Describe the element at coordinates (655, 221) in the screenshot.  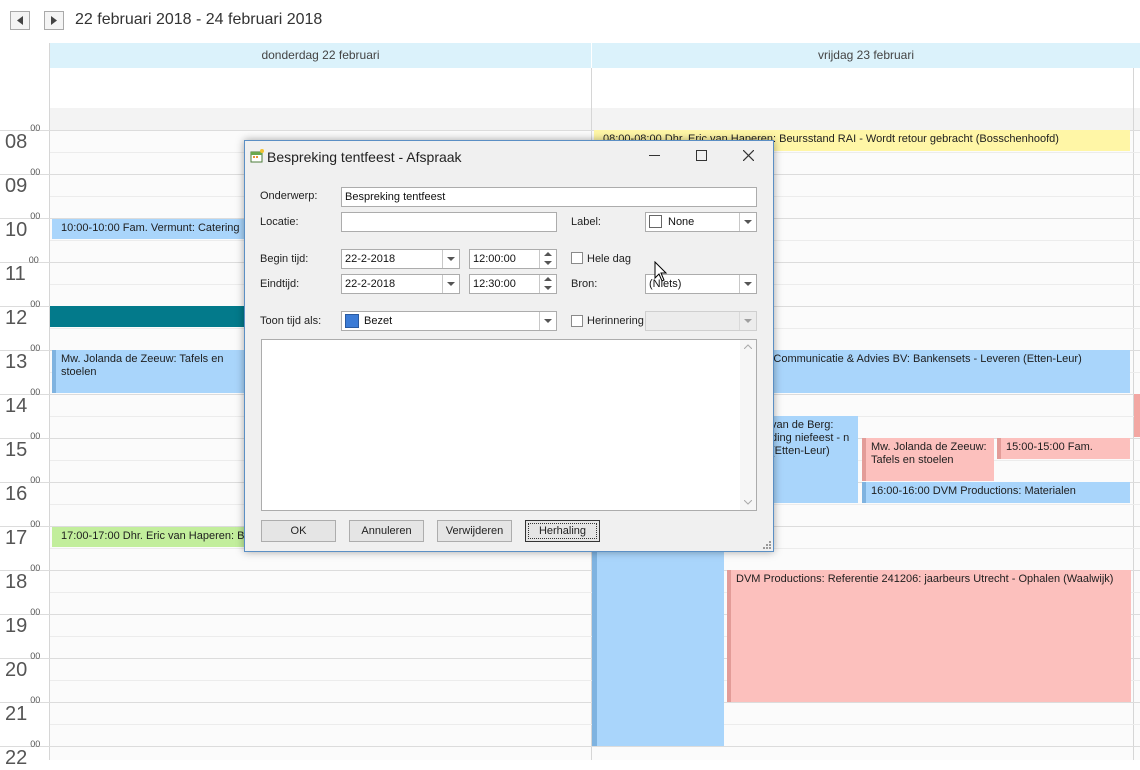
I see `label-color-swatch` at that location.